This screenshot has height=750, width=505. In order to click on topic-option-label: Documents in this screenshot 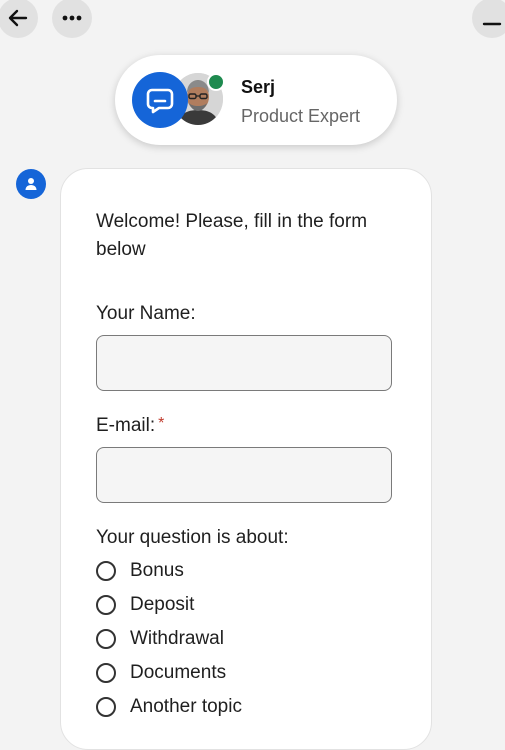, I will do `click(178, 672)`.